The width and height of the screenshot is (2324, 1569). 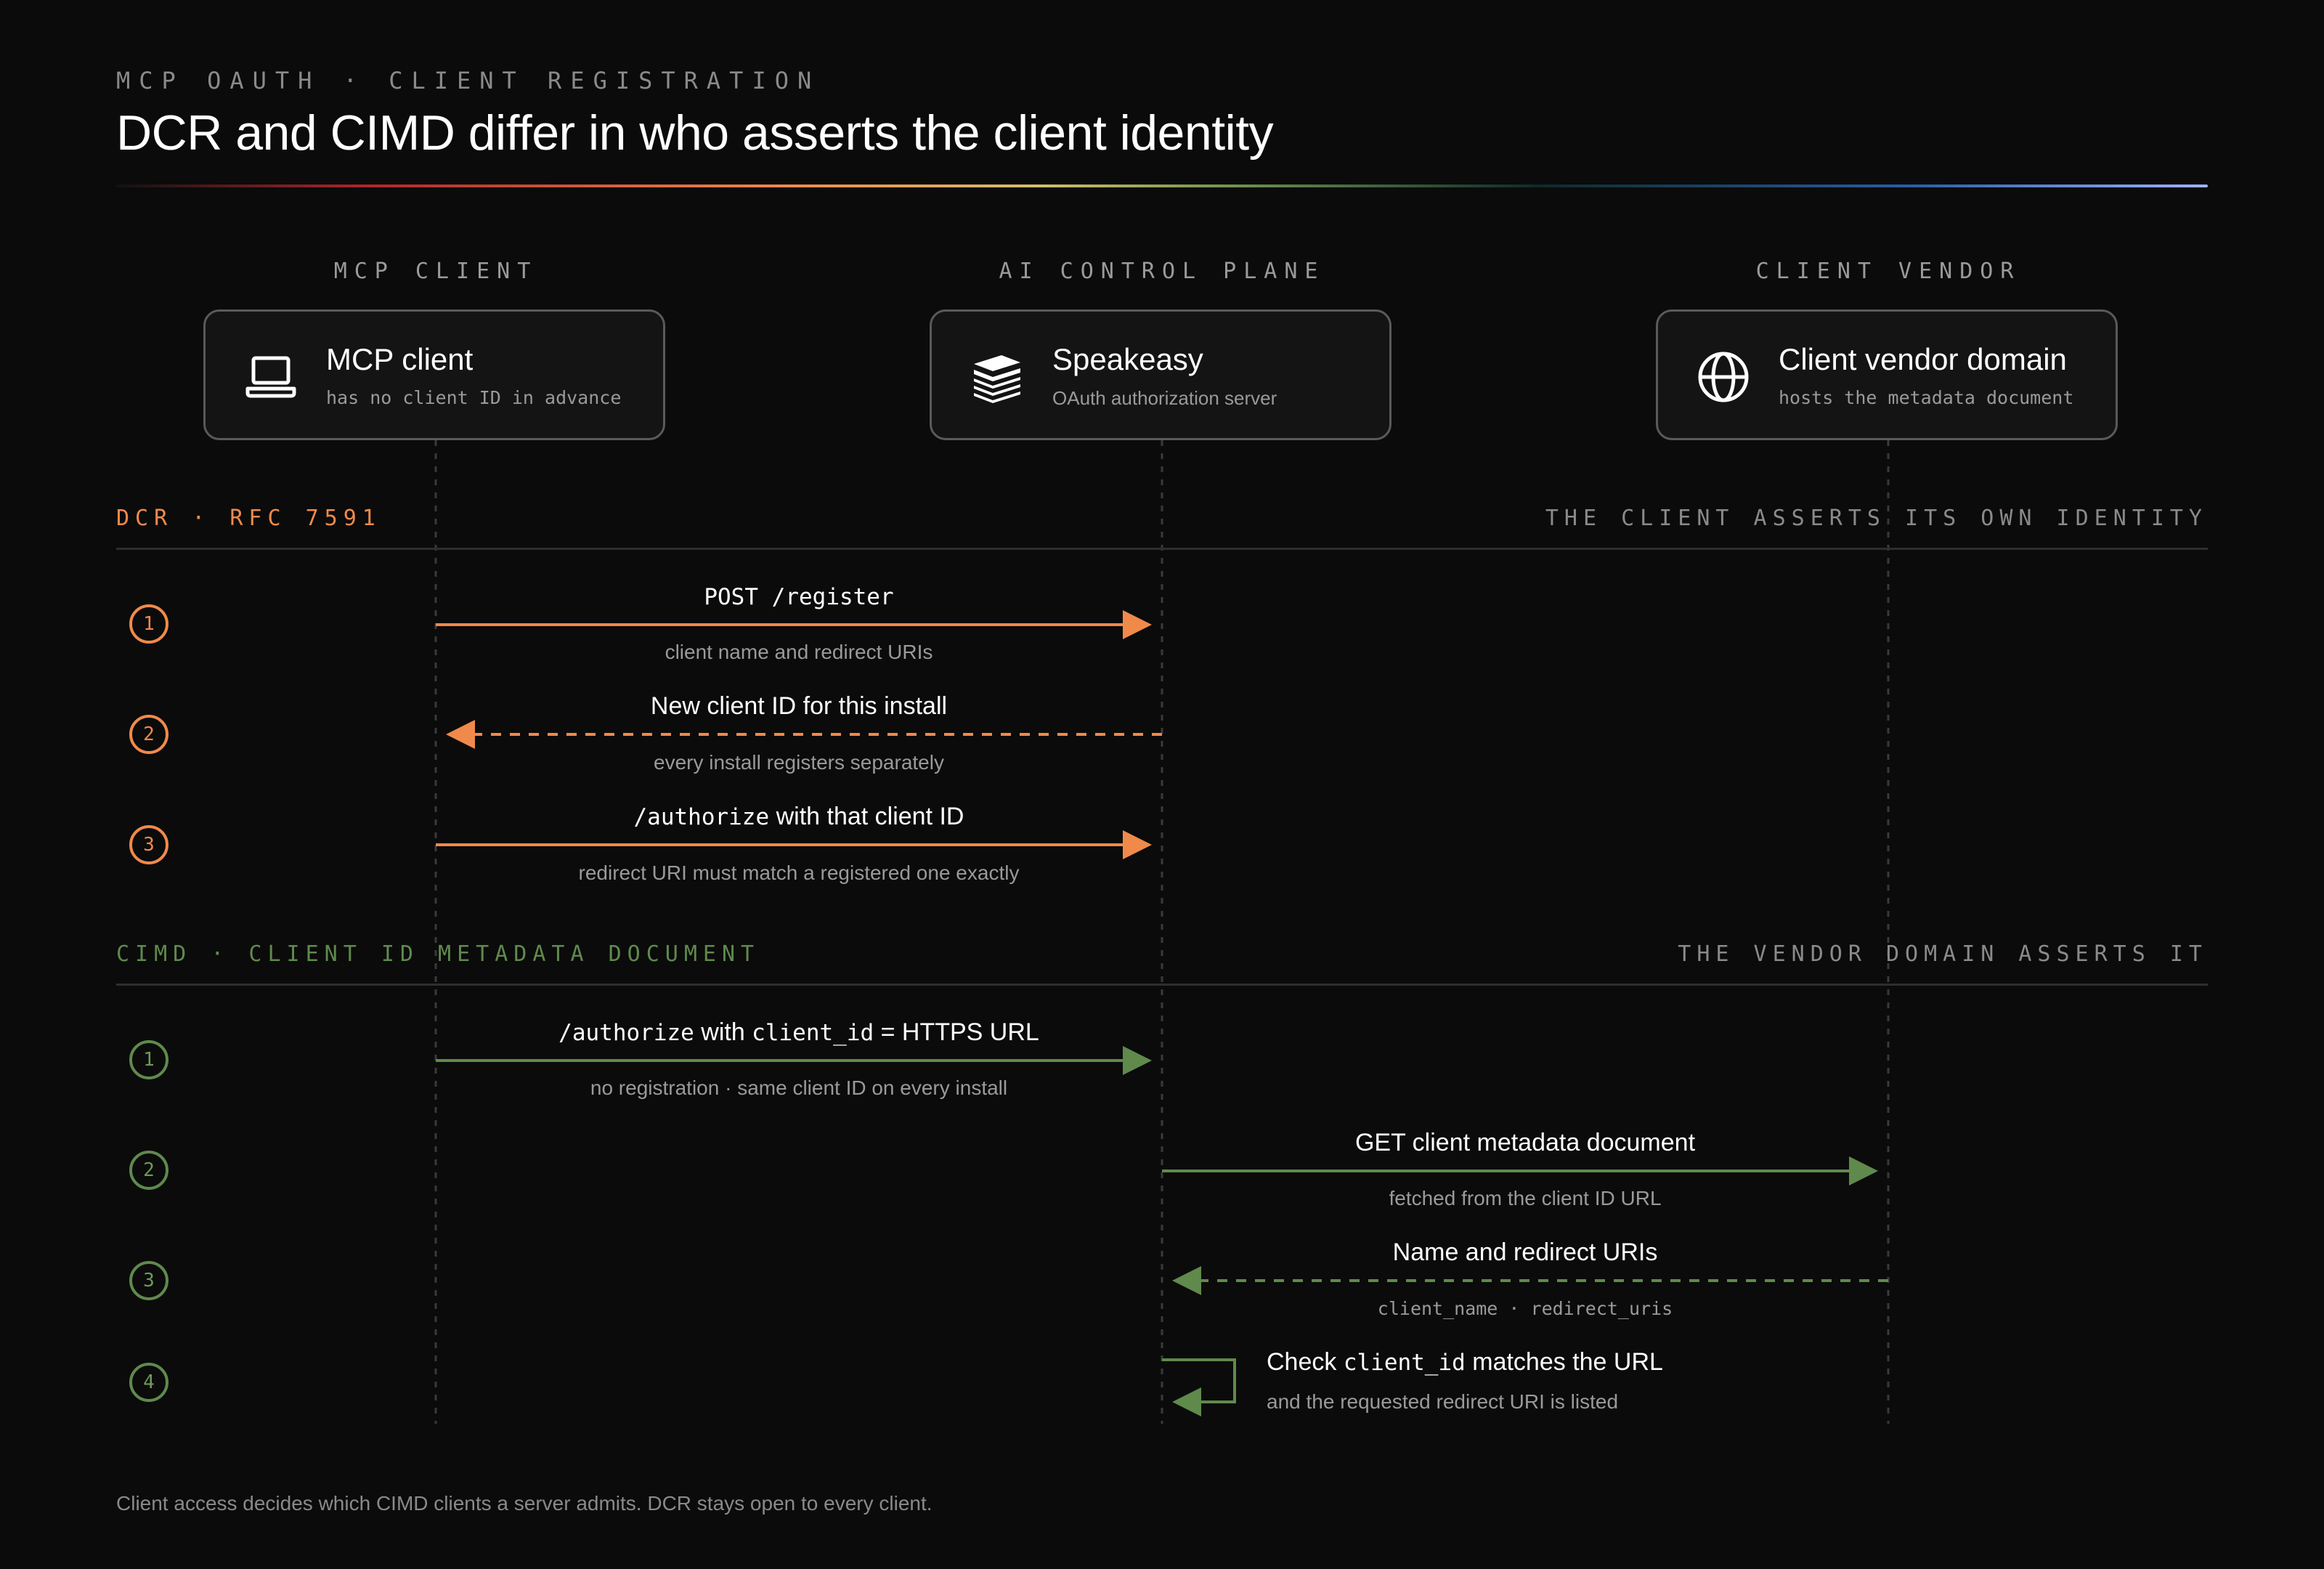 What do you see at coordinates (798, 1032) in the screenshot?
I see `cimd-step-1-label: /authorize with client_id = HTTPS URL` at bounding box center [798, 1032].